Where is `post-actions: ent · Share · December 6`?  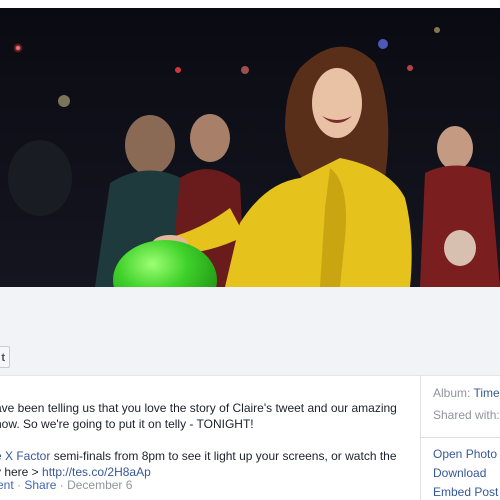 post-actions: ent · Share · December 6 is located at coordinates (66, 485).